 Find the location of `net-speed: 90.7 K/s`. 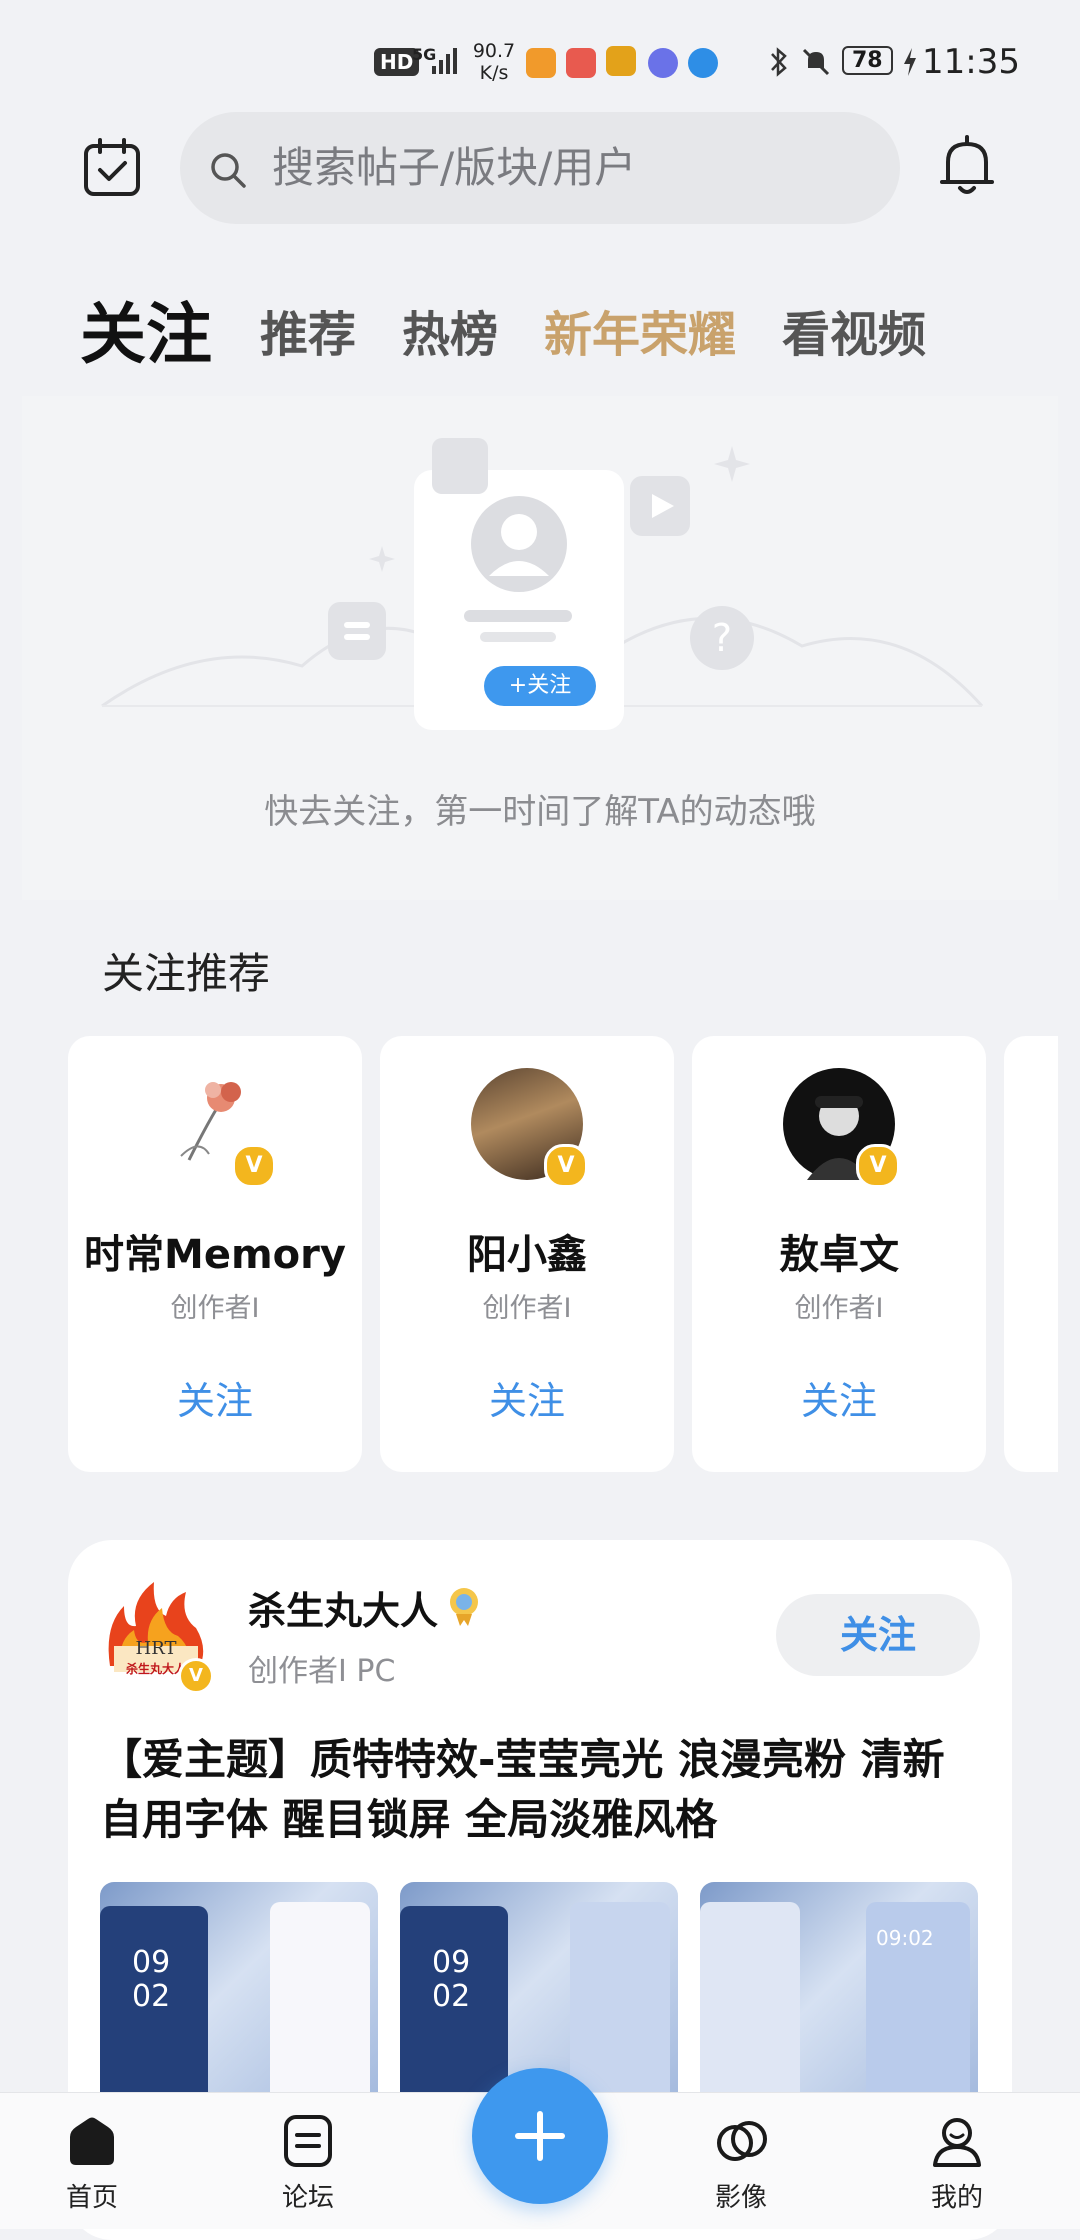

net-speed: 90.7 K/s is located at coordinates (494, 62).